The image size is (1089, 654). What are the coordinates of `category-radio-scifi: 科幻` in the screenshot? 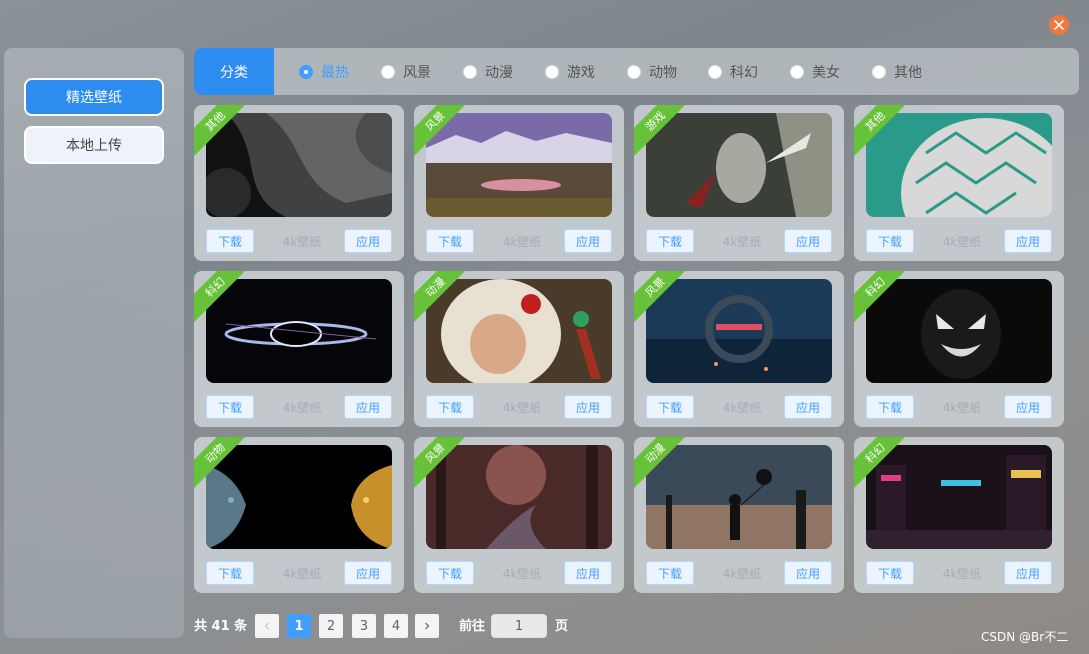 It's located at (733, 71).